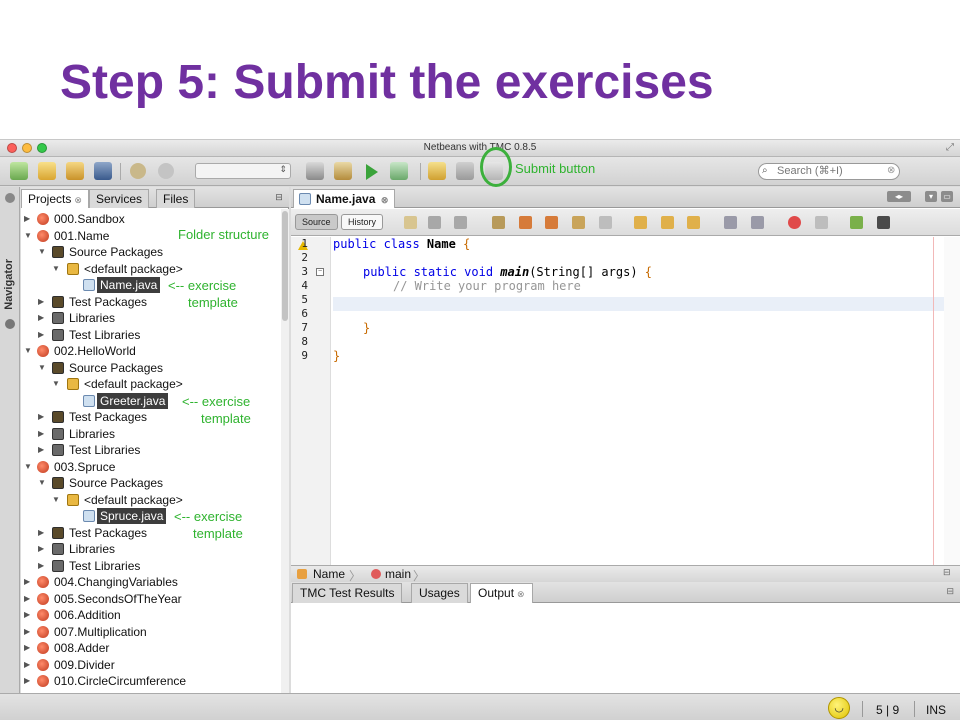  Describe the element at coordinates (151, 648) in the screenshot. I see `tree-item-project: ▶ 008.Adder` at that location.